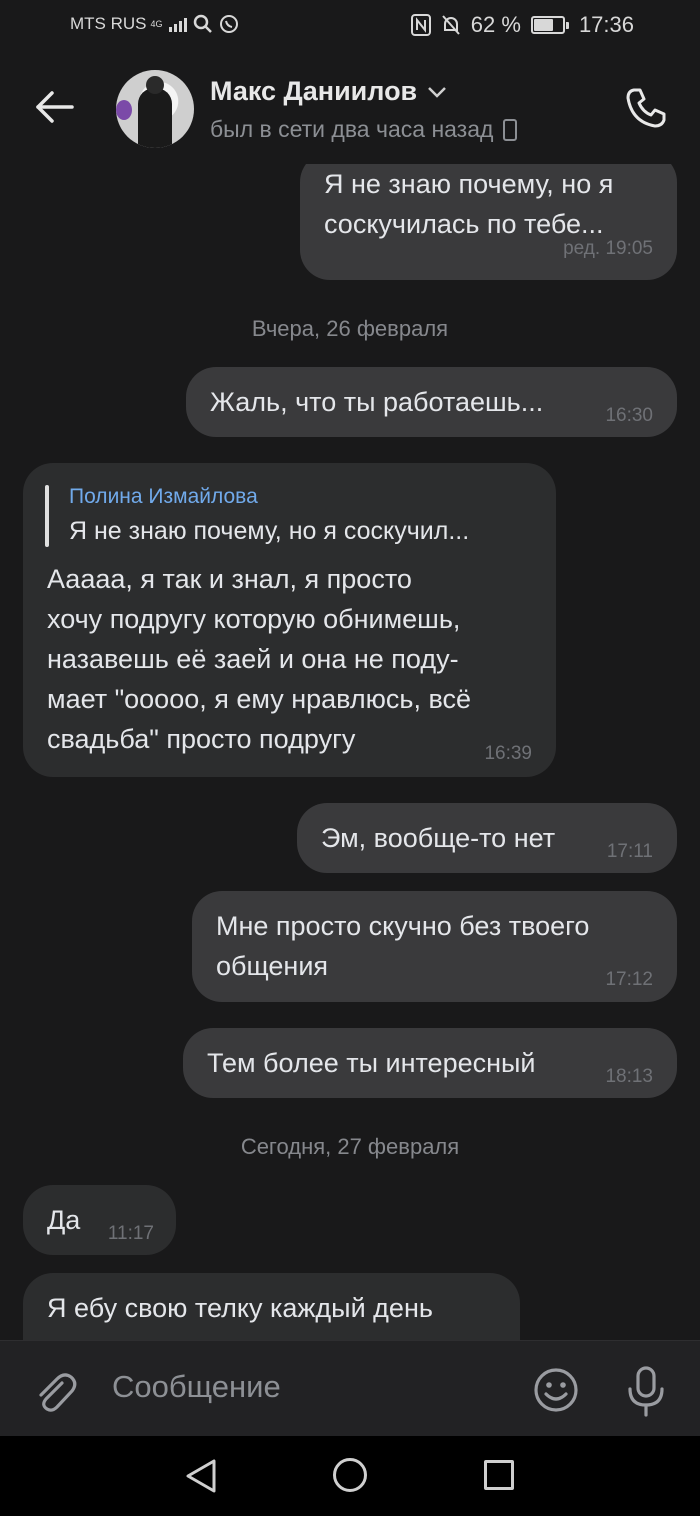  Describe the element at coordinates (646, 1391) in the screenshot. I see `microphone-icon` at that location.